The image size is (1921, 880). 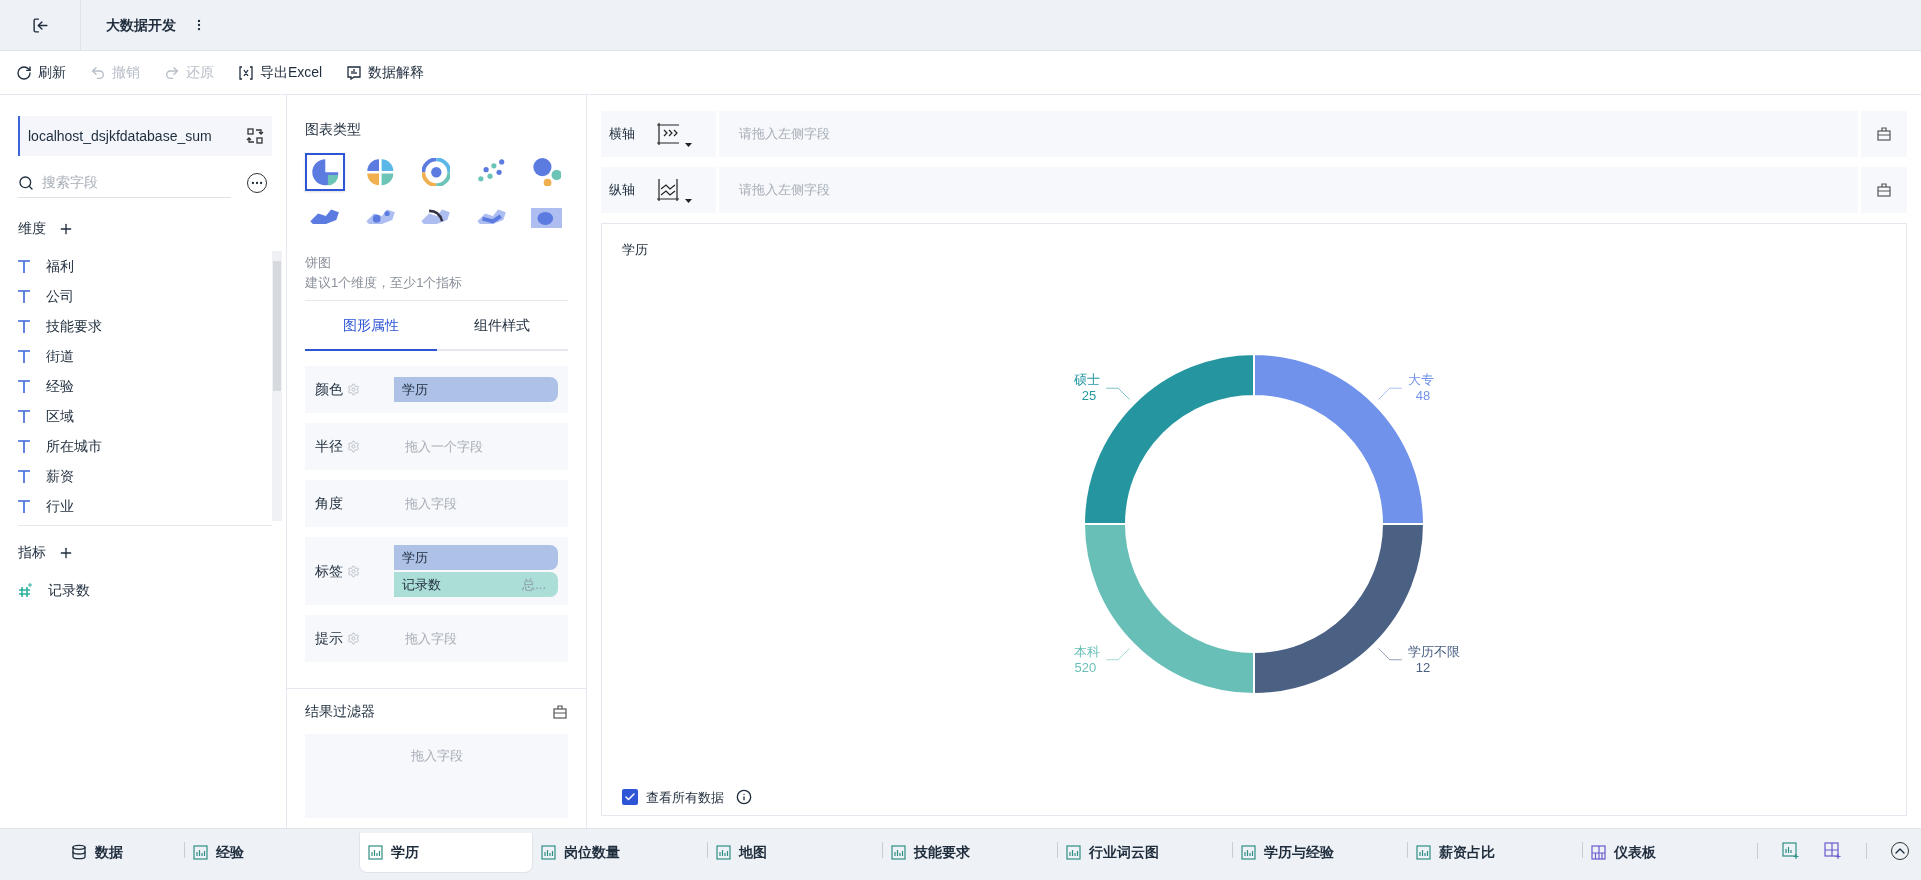 What do you see at coordinates (970, 852) in the screenshot?
I see `sheet-tab: 技能要求` at bounding box center [970, 852].